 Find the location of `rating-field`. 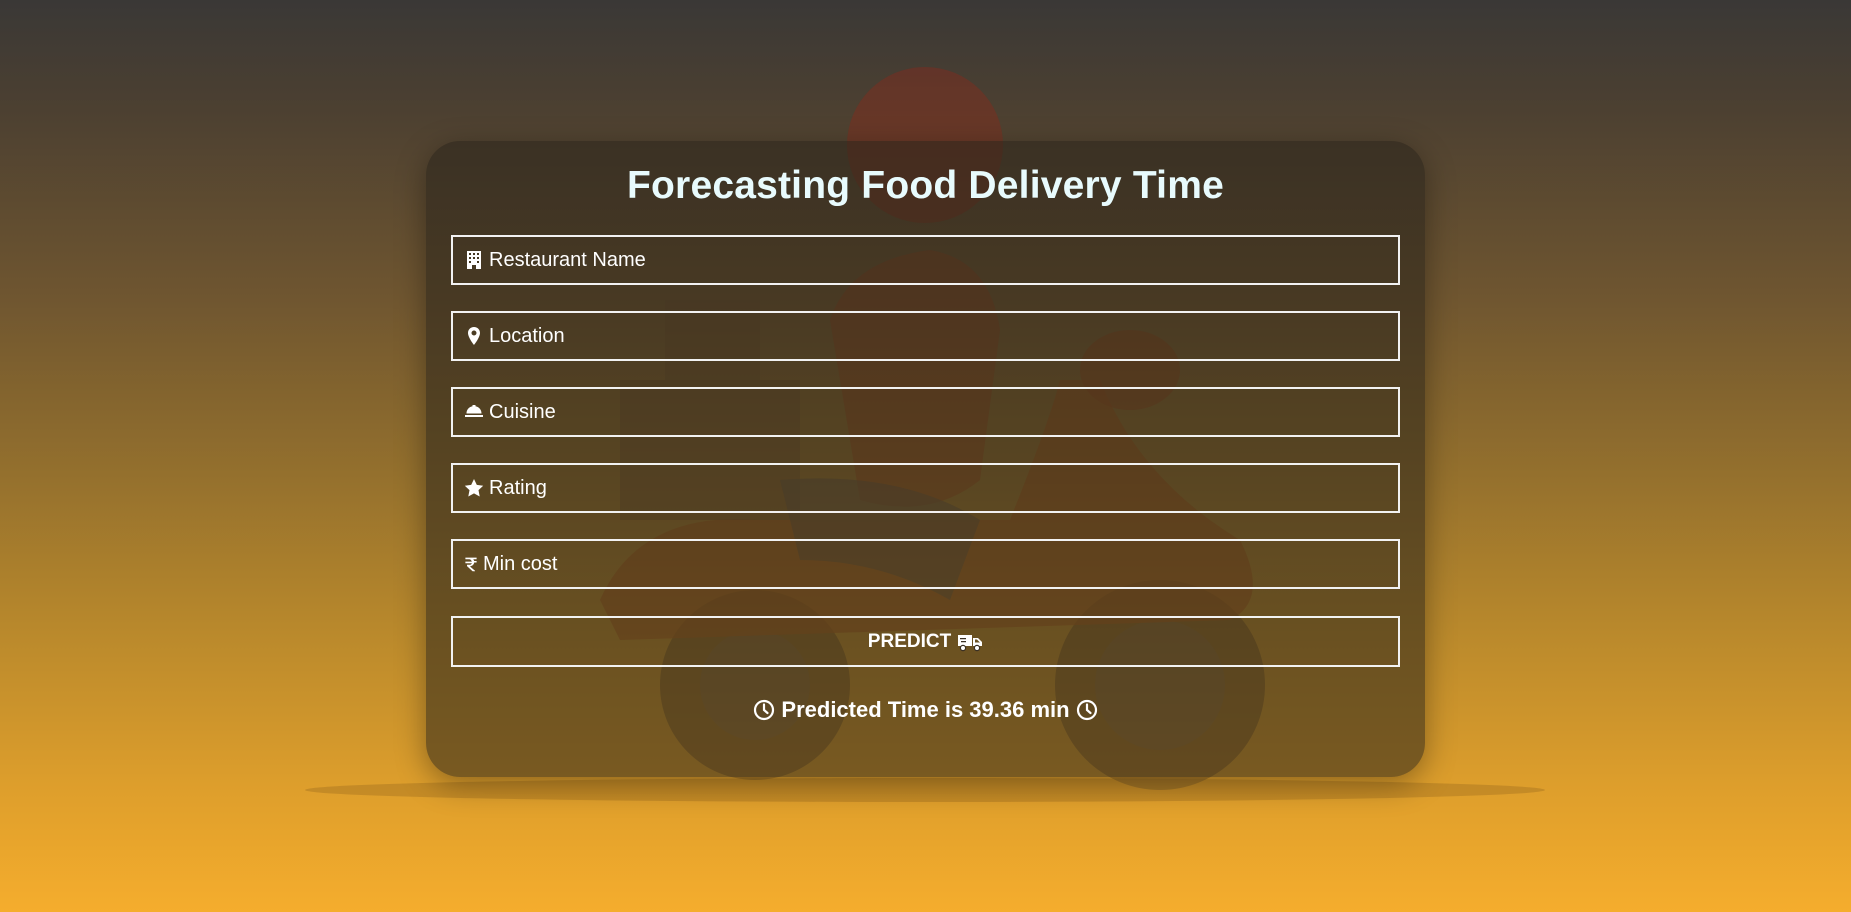

rating-field is located at coordinates (925, 488).